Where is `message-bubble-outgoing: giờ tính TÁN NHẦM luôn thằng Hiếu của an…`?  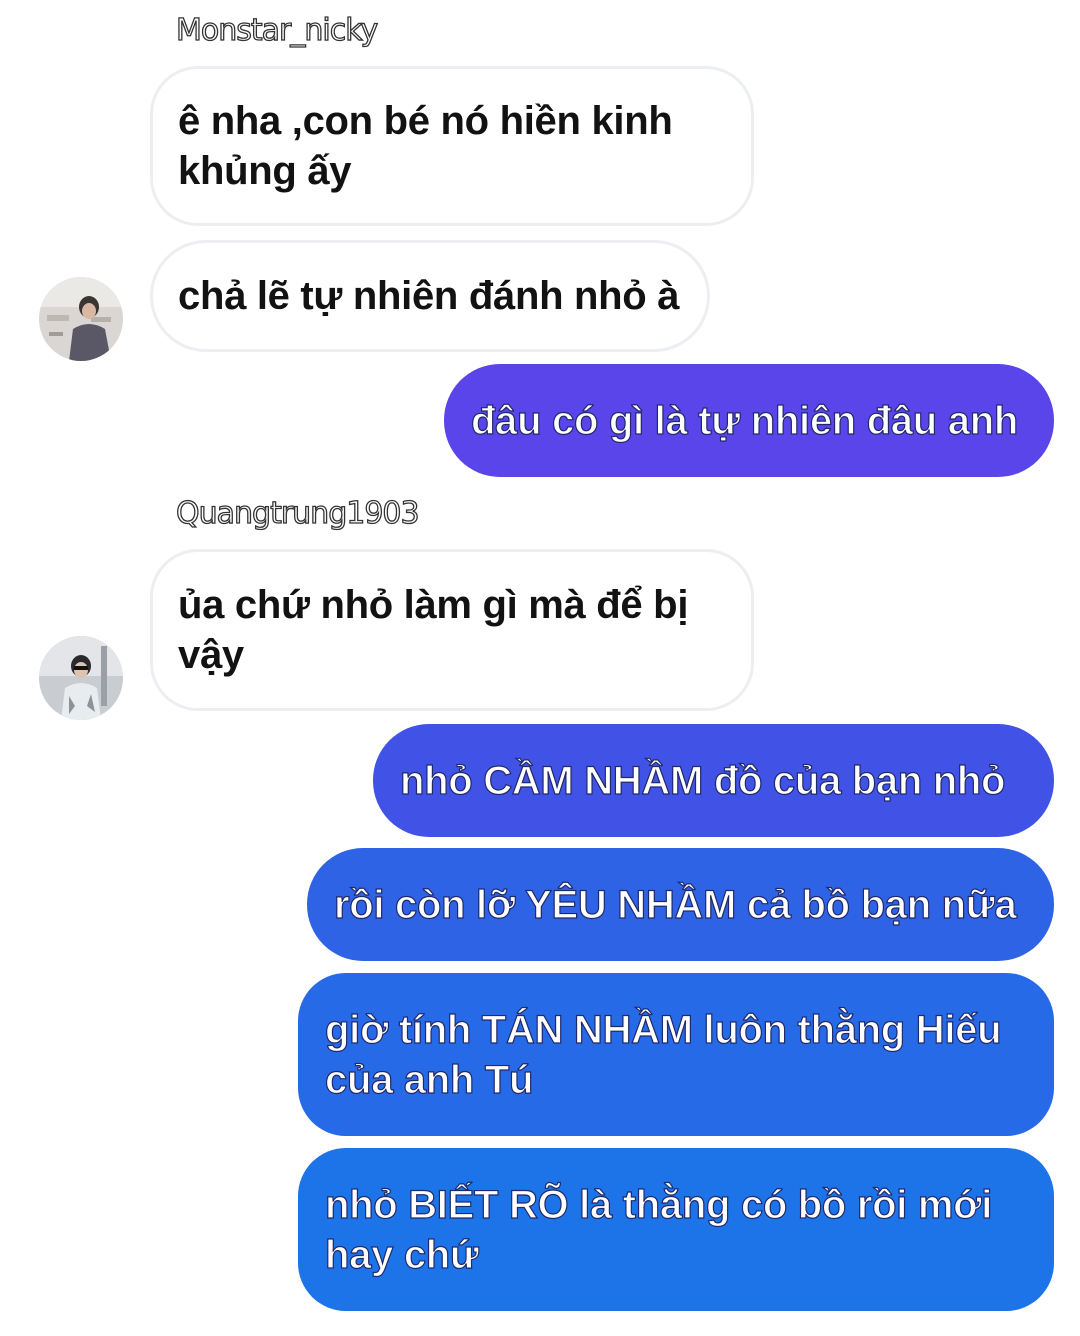 message-bubble-outgoing: giờ tính TÁN NHẦM luôn thằng Hiếu của an… is located at coordinates (676, 1054).